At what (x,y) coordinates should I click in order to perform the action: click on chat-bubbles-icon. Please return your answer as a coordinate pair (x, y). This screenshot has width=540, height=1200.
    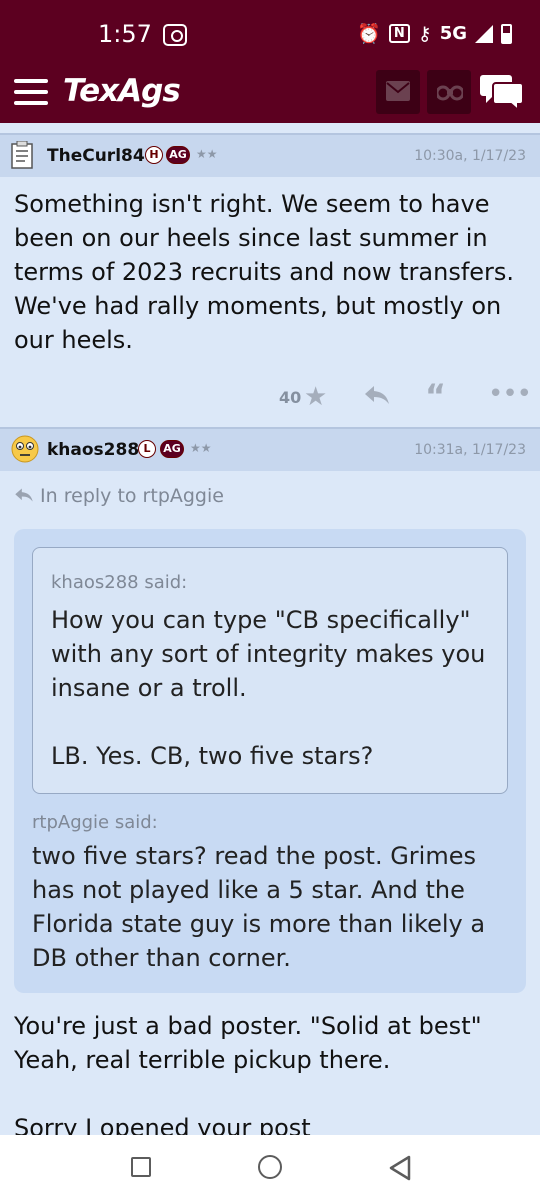
    Looking at the image, I should click on (502, 92).